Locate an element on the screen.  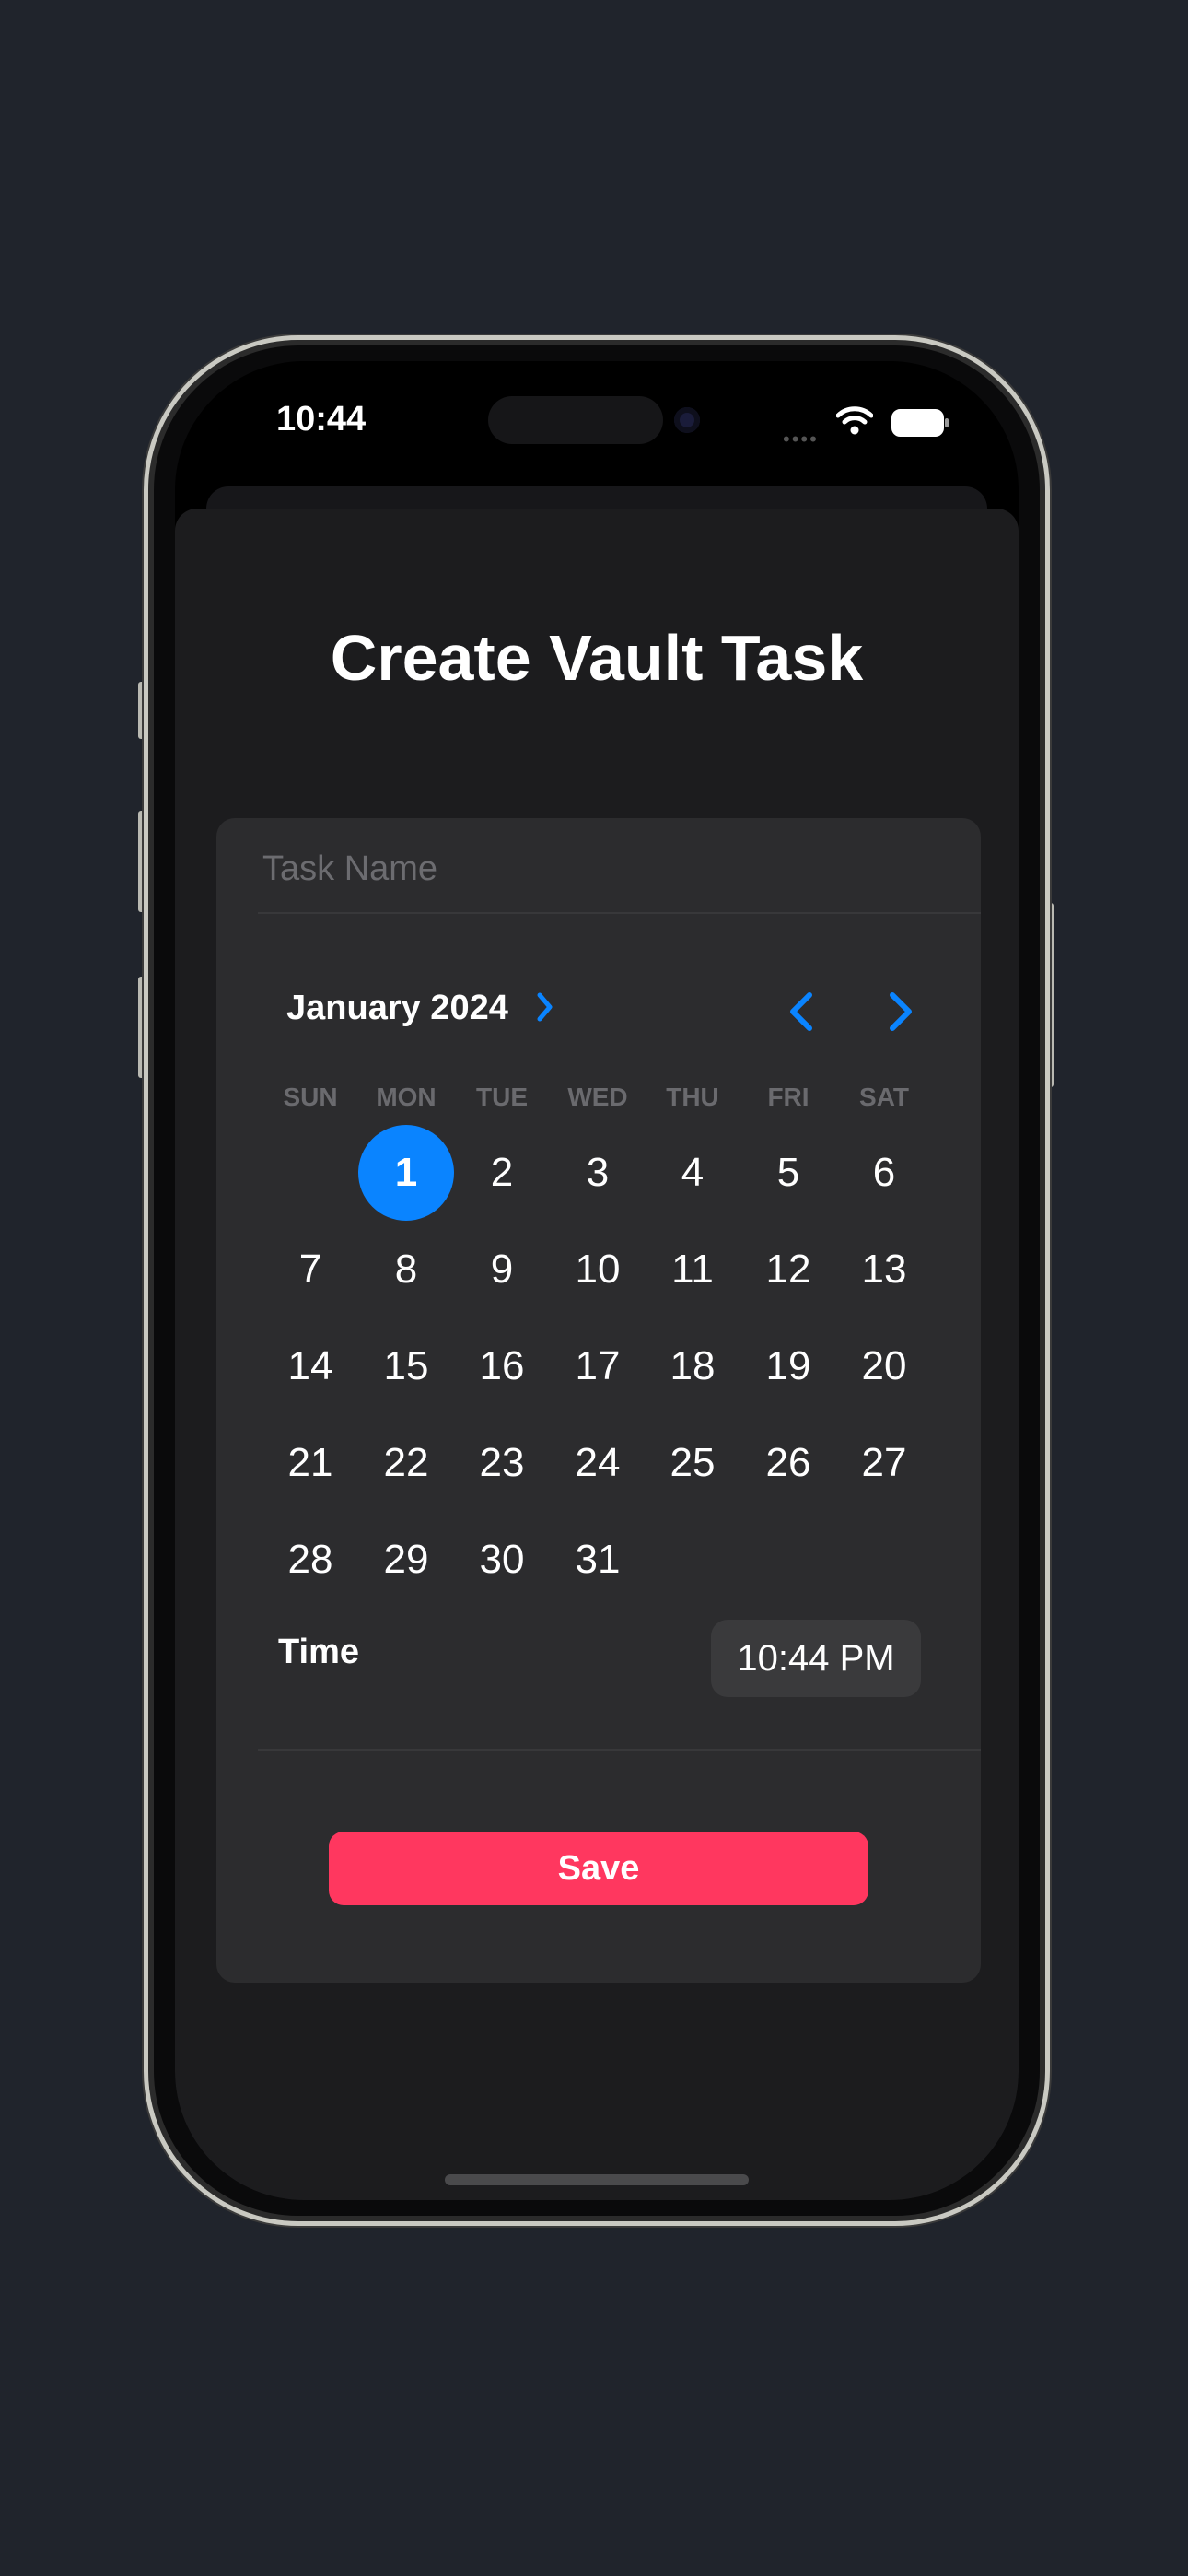
calendar-day: 19 is located at coordinates (788, 1366).